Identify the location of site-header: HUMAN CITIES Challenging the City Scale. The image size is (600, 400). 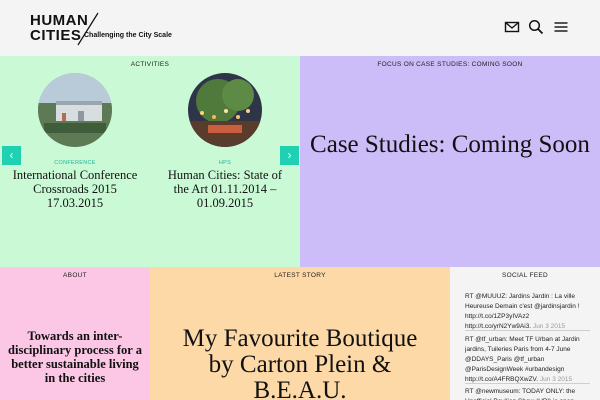
(300, 28).